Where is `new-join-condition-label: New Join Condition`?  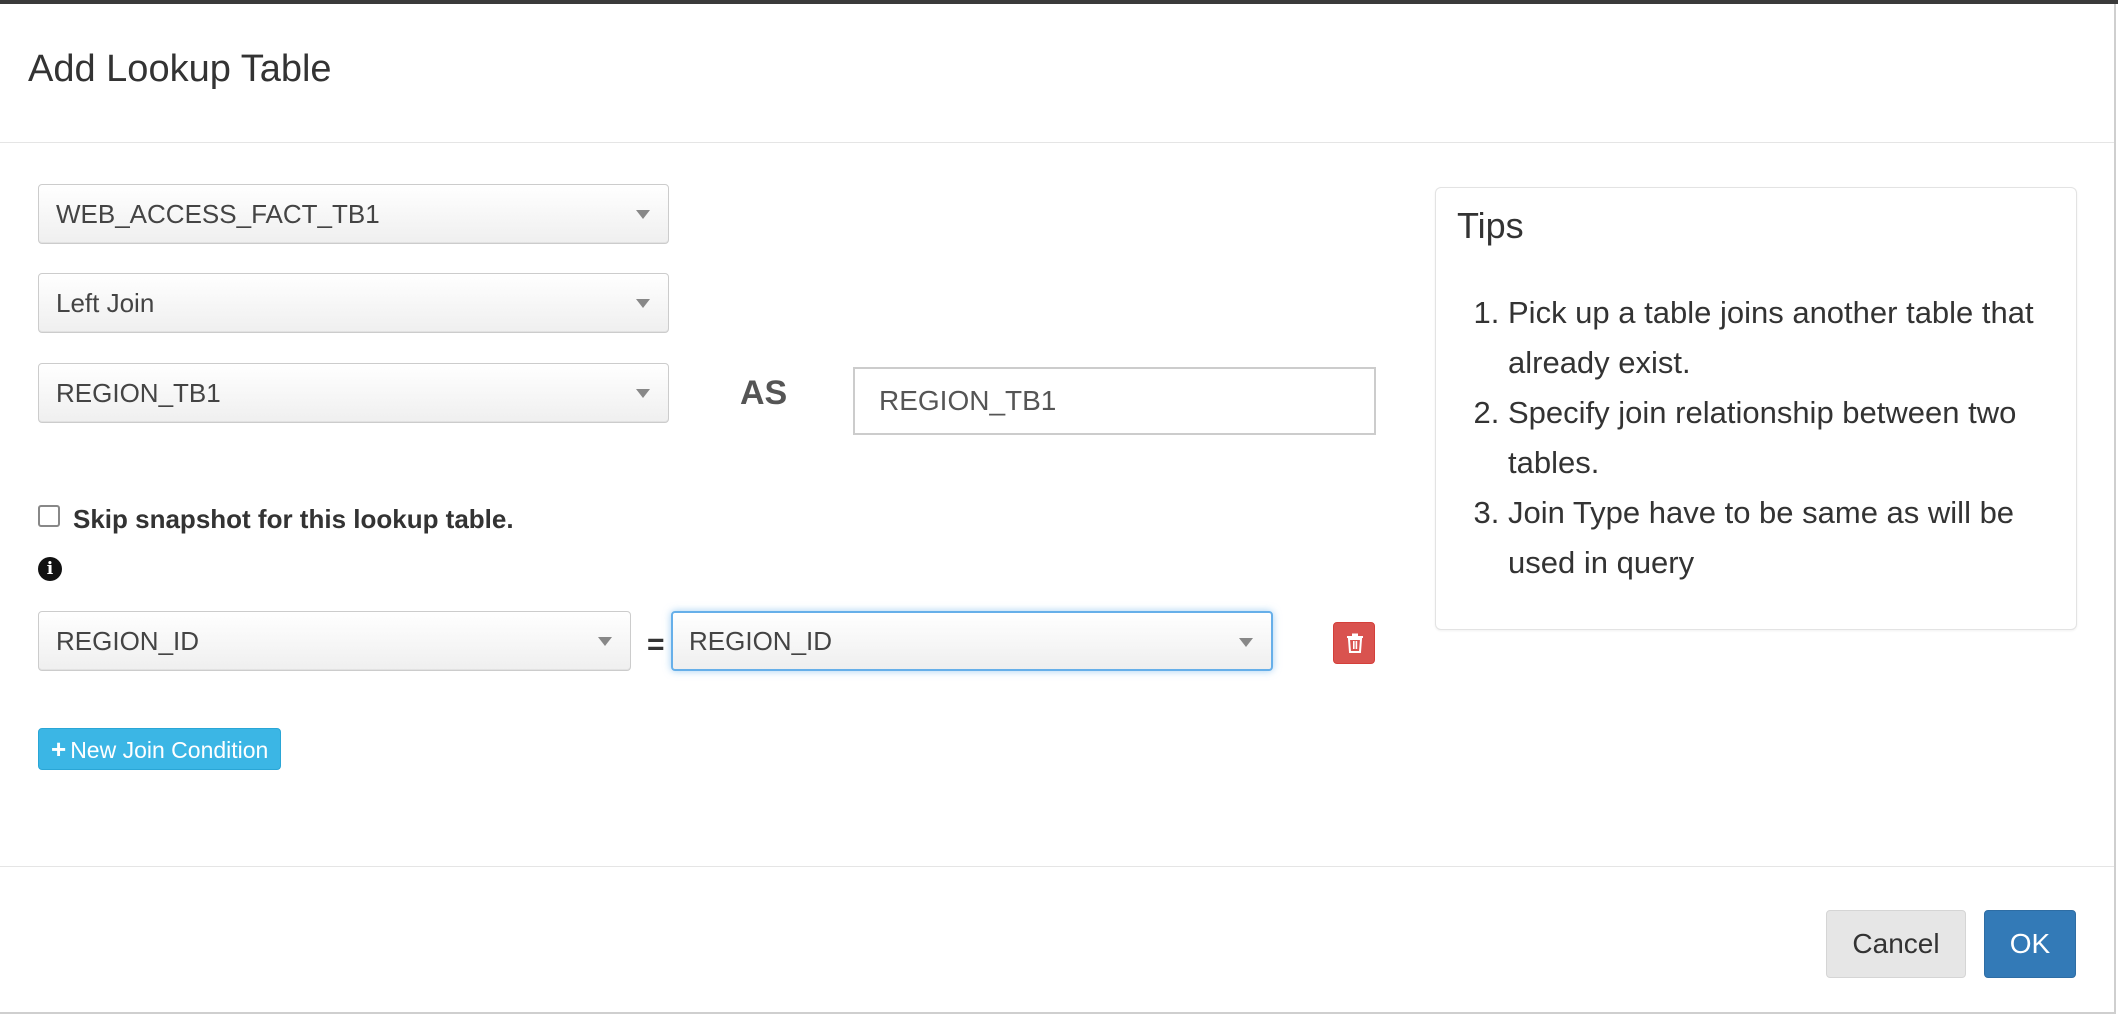 new-join-condition-label: New Join Condition is located at coordinates (169, 750).